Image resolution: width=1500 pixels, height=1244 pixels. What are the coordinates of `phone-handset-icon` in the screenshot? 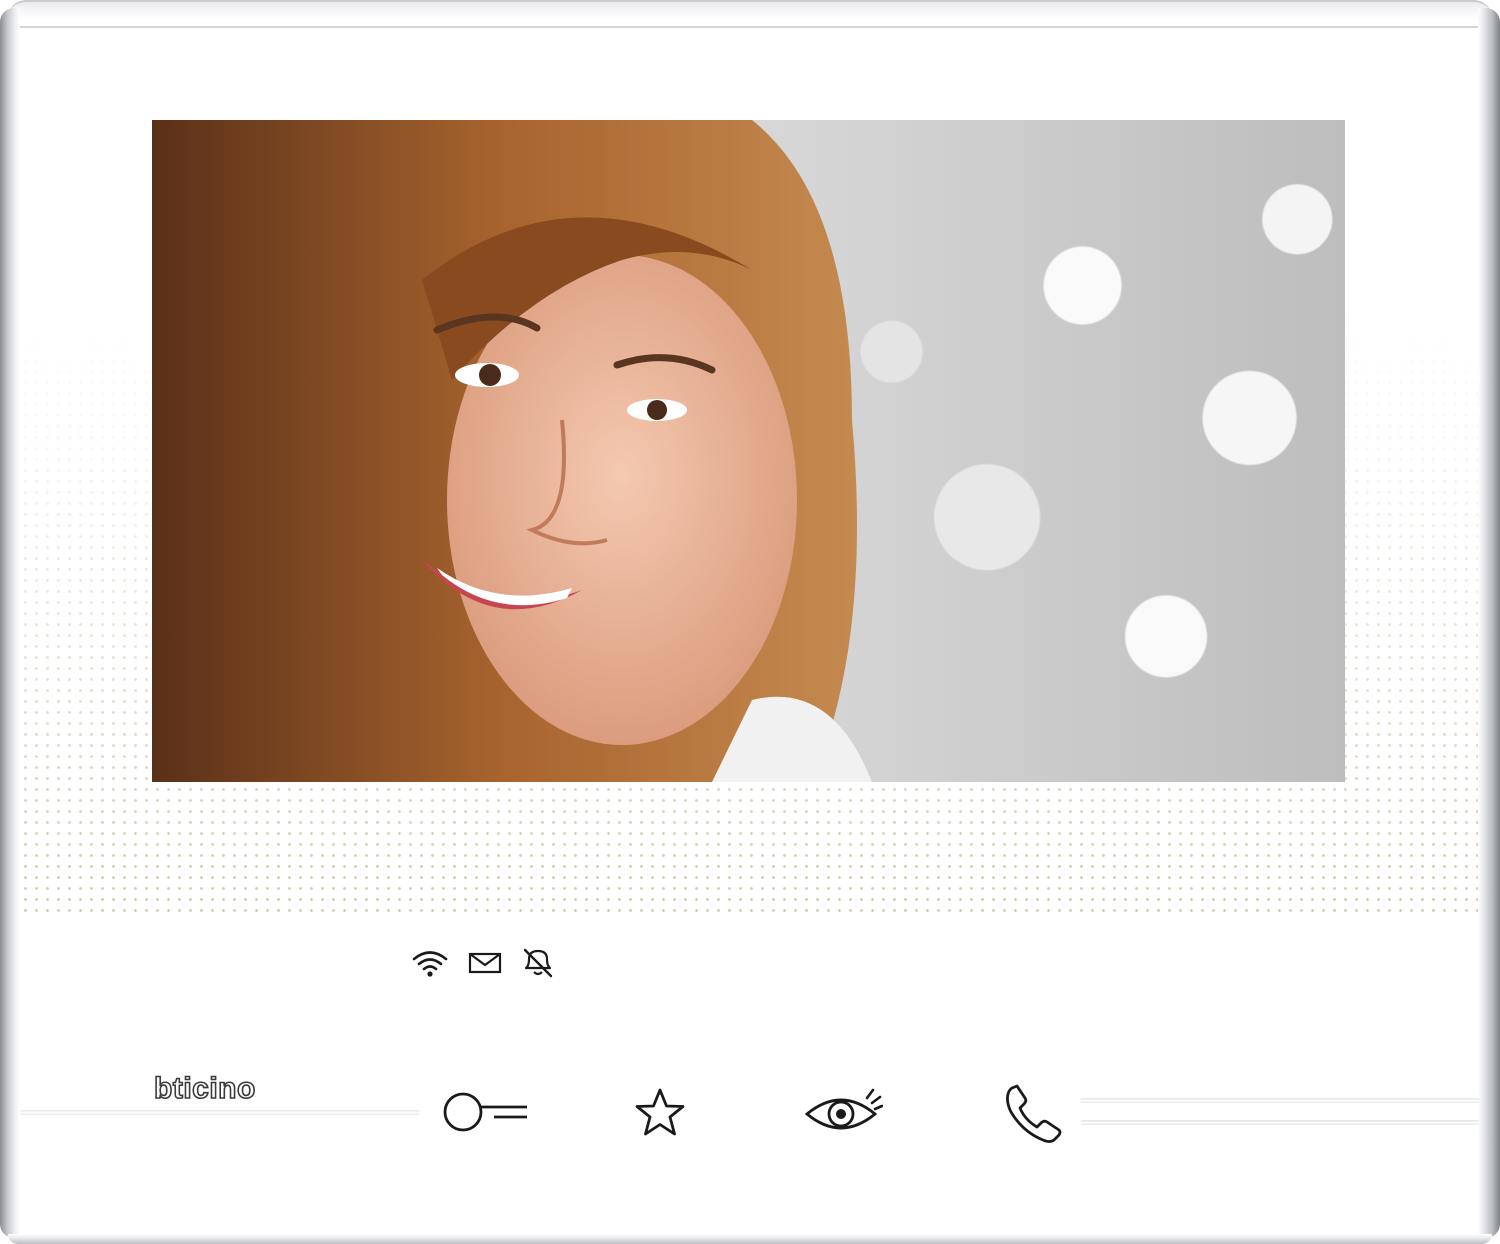 It's located at (1034, 1113).